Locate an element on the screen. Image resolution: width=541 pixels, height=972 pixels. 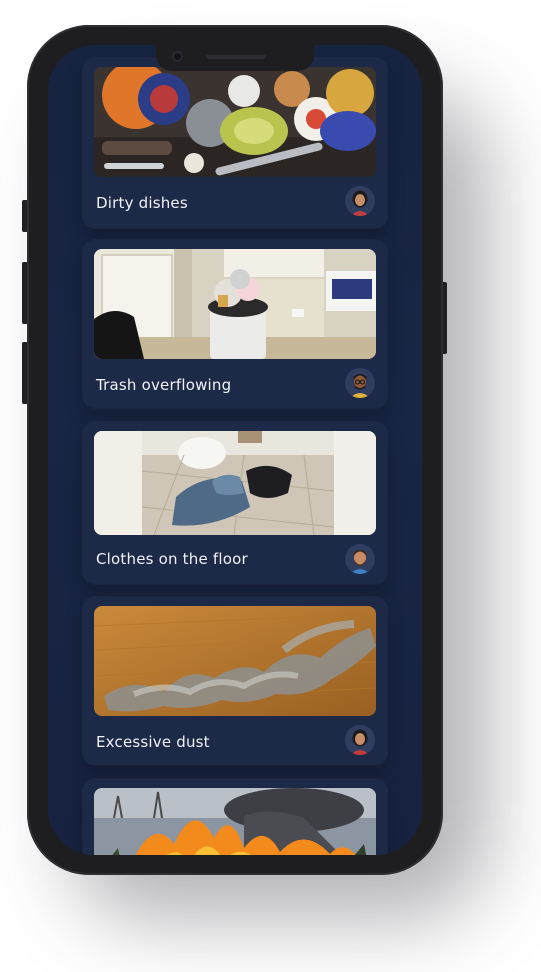
task-card-clothes-on-the-floor: Clothes on the floor is located at coordinates (235, 503).